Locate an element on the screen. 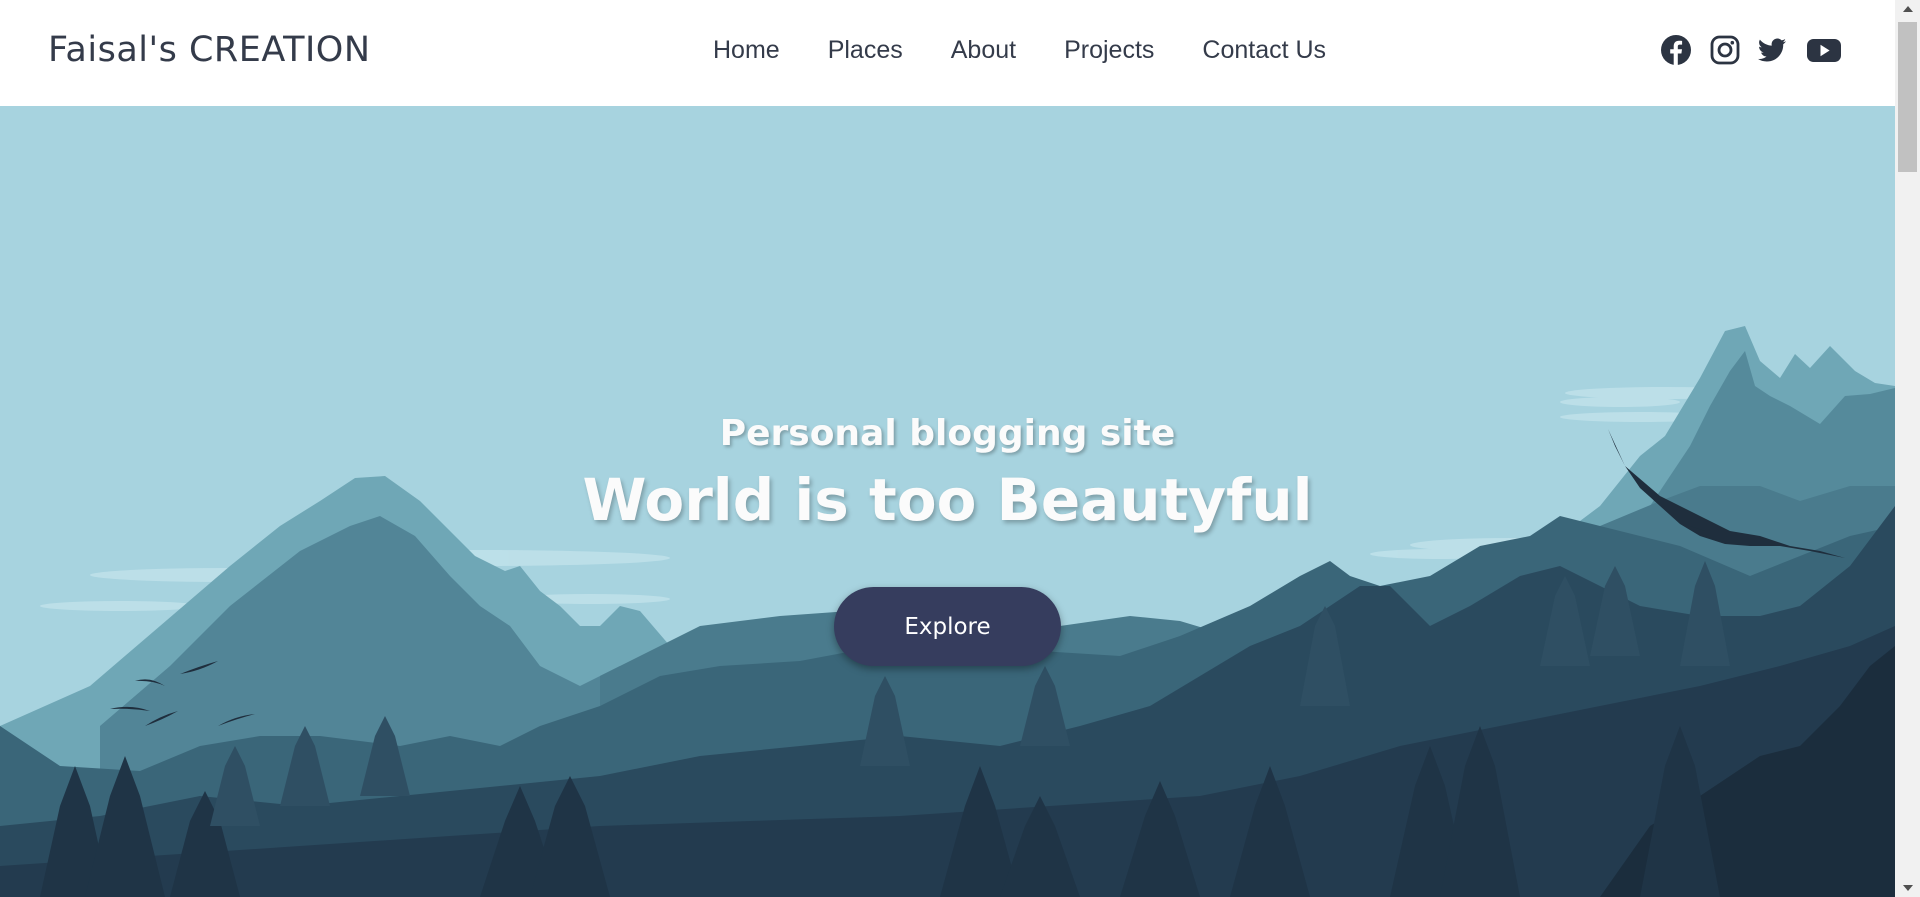 The height and width of the screenshot is (897, 1920). nav-links: Home Places About Projects Contact Us is located at coordinates (1043, 50).